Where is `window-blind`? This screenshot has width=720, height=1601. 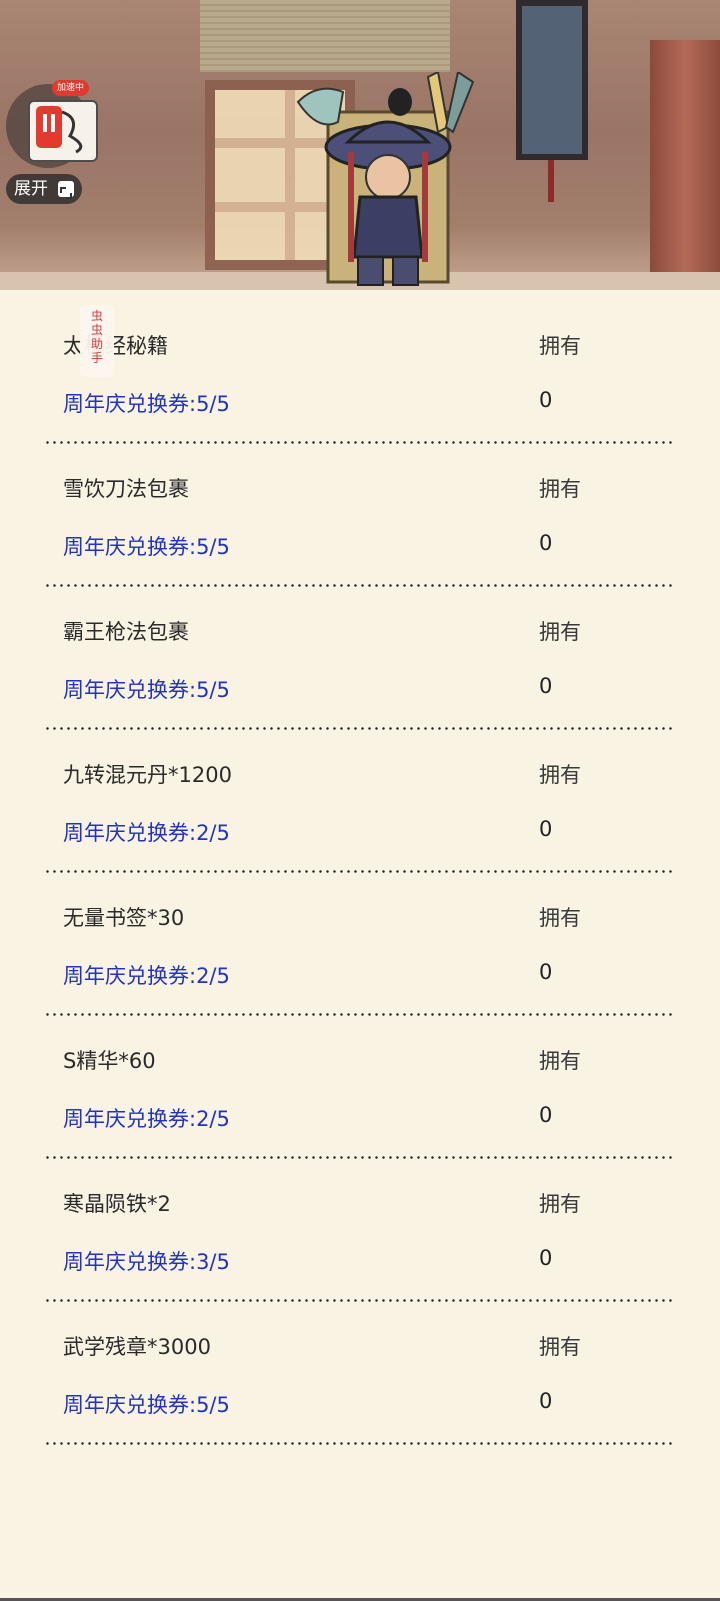 window-blind is located at coordinates (325, 36).